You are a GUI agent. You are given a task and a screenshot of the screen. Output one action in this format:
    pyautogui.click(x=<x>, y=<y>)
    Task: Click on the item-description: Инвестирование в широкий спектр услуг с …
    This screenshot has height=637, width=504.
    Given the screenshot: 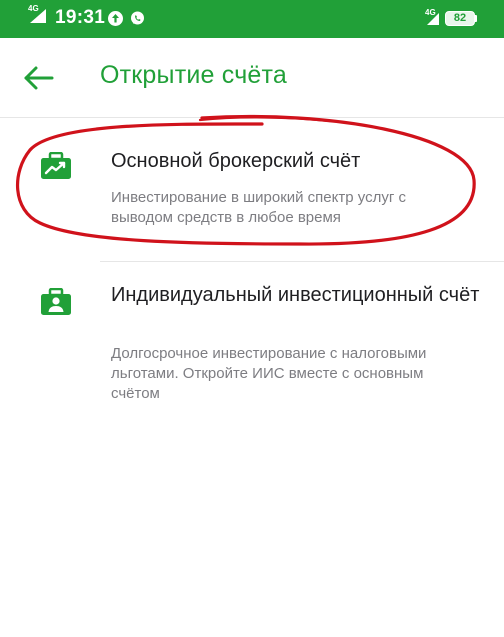 What is the action you would take?
    pyautogui.click(x=258, y=207)
    